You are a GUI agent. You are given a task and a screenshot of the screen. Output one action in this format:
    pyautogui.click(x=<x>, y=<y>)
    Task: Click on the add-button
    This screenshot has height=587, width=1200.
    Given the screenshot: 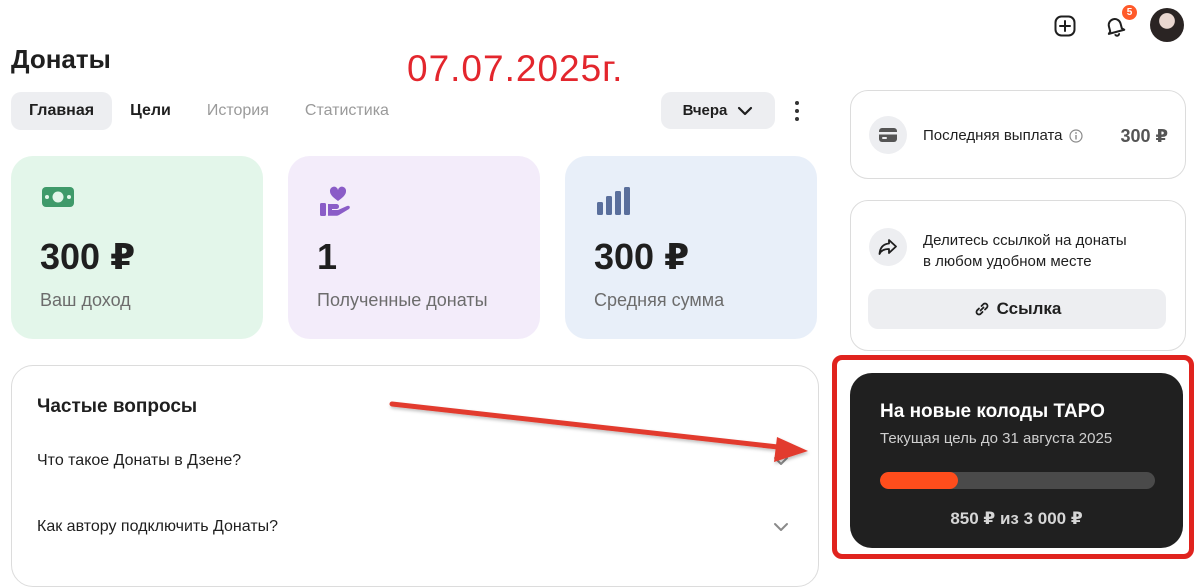 What is the action you would take?
    pyautogui.click(x=1065, y=26)
    